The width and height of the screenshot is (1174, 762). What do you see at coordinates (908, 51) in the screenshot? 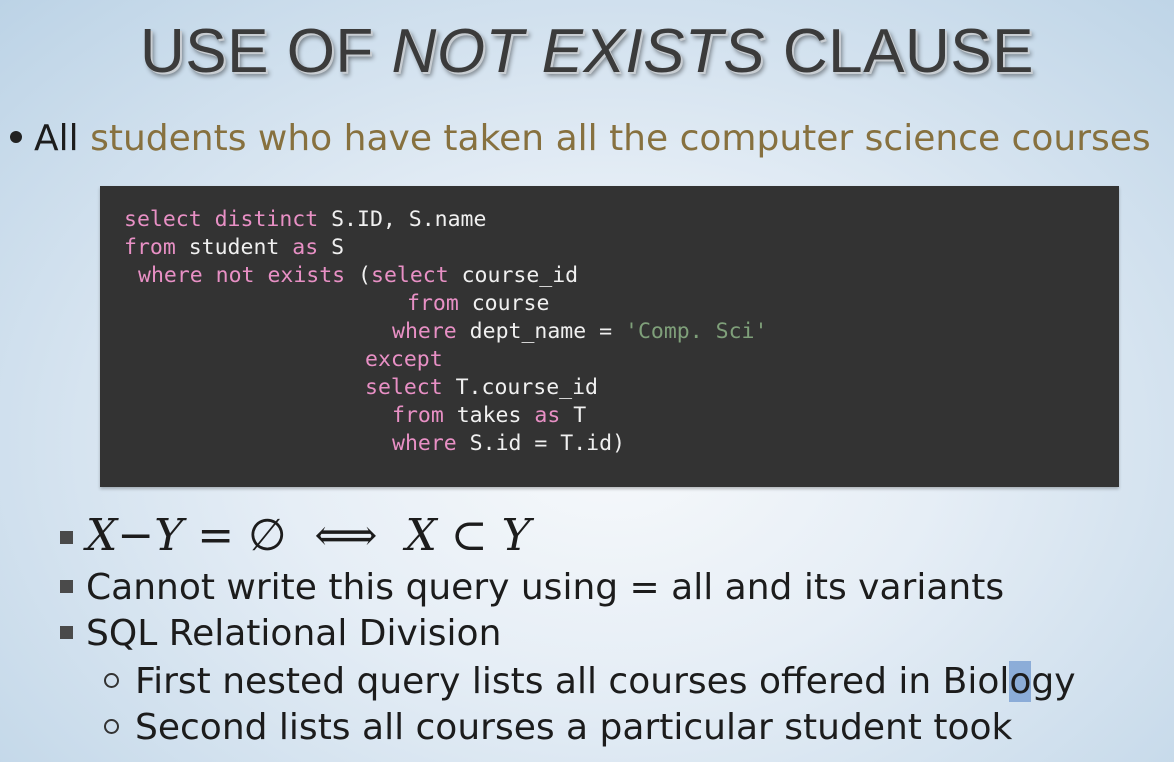
I see `title-part-3: CLAUSE` at bounding box center [908, 51].